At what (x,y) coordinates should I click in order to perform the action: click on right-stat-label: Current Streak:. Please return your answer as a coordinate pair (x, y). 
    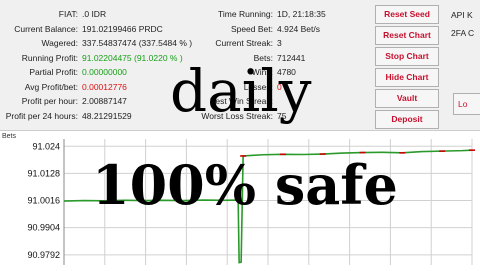
    Looking at the image, I should click on (244, 43).